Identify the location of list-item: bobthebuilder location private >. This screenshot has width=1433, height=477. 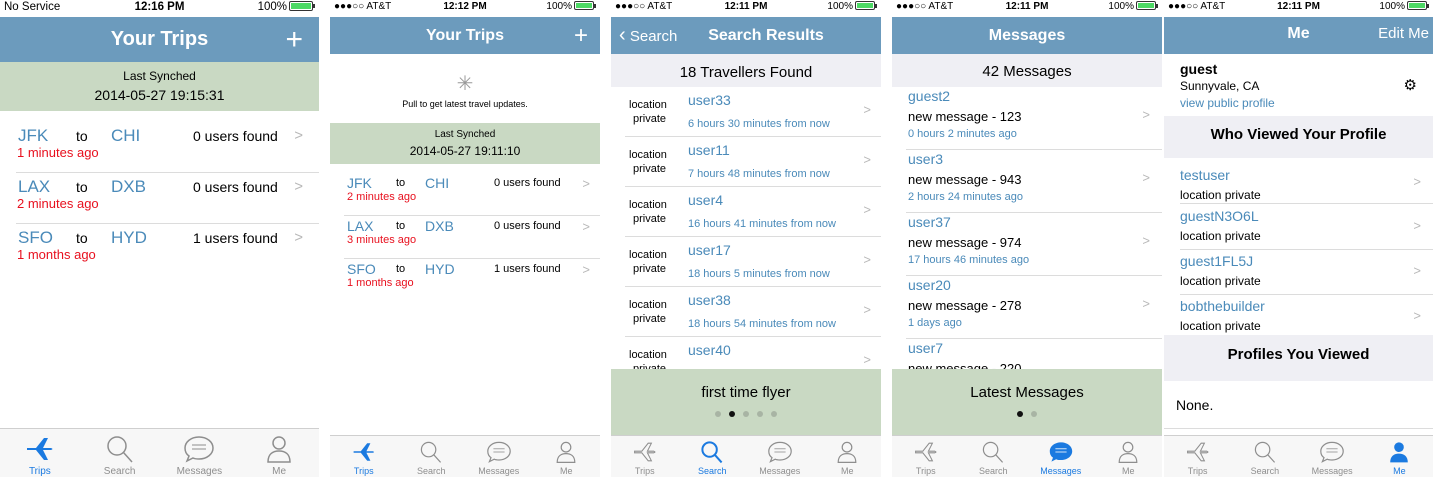
(1306, 315).